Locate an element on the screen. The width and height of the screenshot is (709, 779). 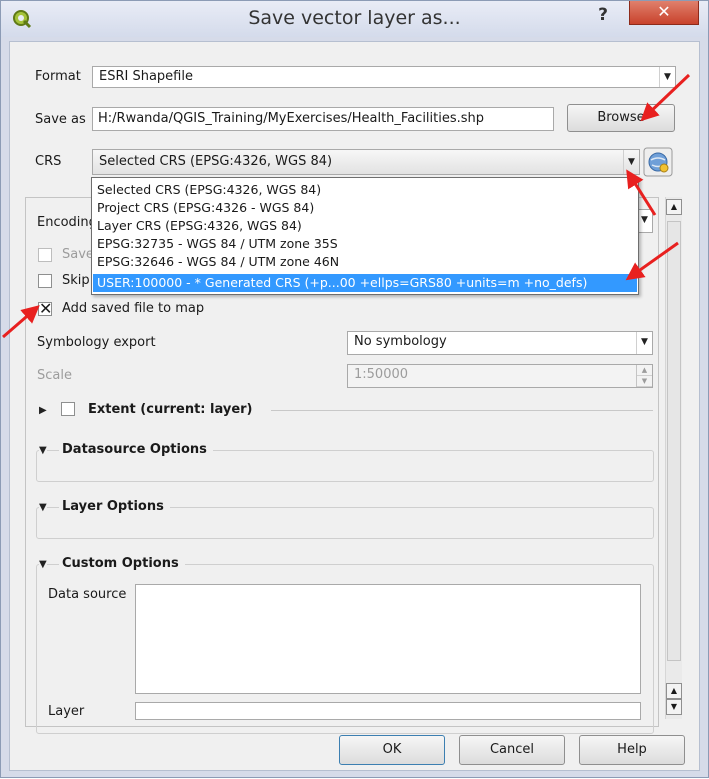
saveas-label: Save as is located at coordinates (60, 119).